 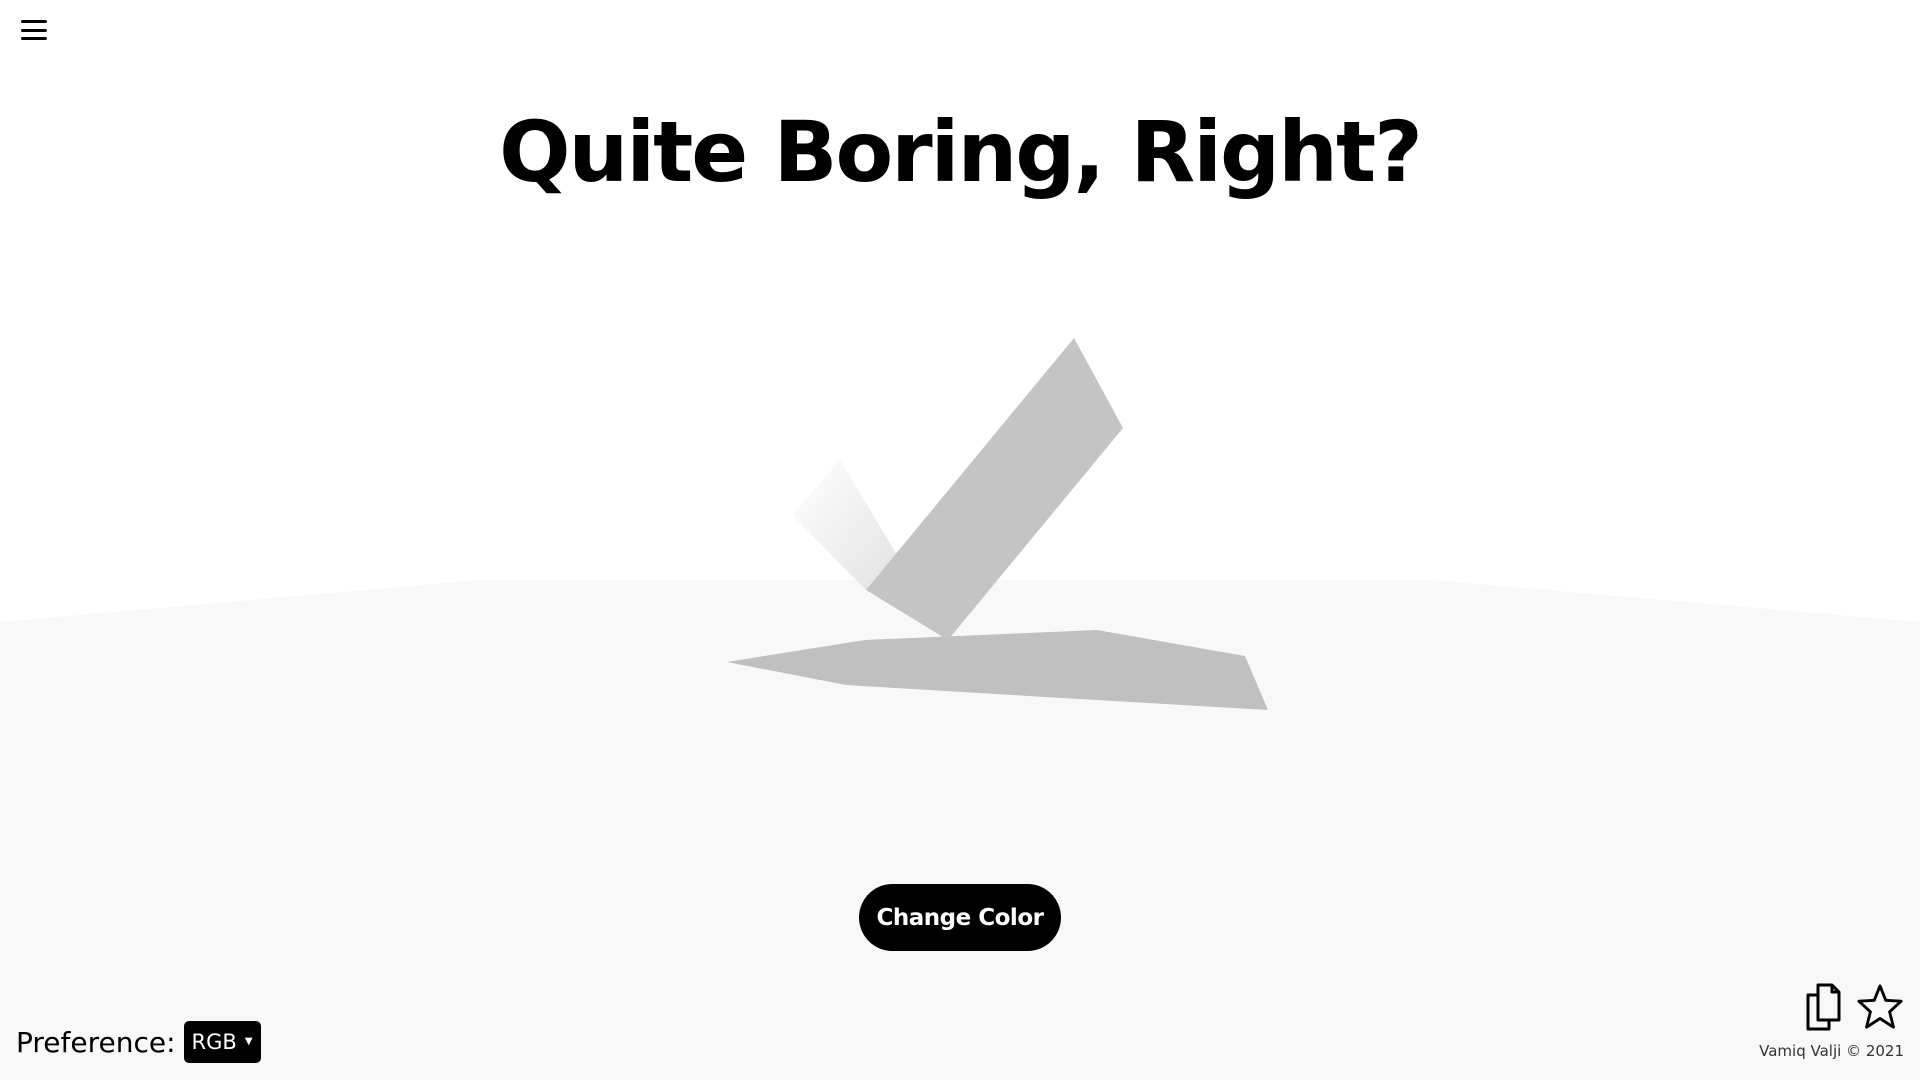 I want to click on preference-value: RGB, so click(x=214, y=1042).